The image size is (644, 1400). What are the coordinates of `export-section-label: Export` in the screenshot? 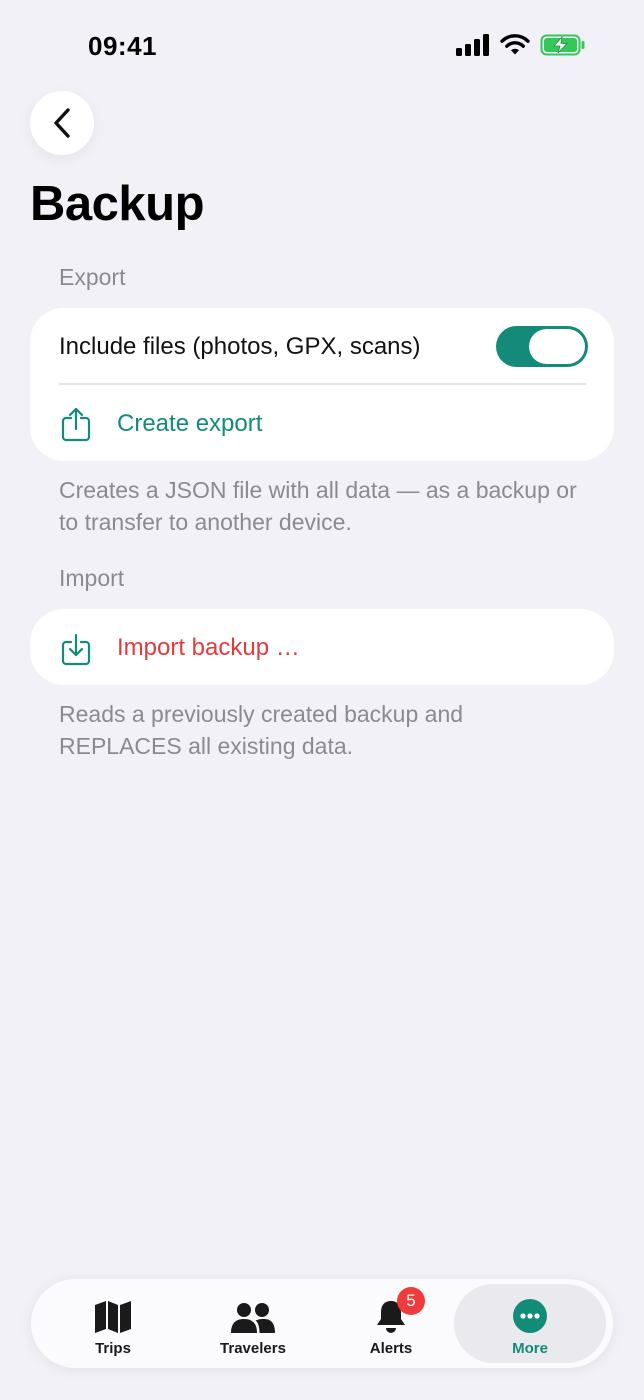 It's located at (92, 277).